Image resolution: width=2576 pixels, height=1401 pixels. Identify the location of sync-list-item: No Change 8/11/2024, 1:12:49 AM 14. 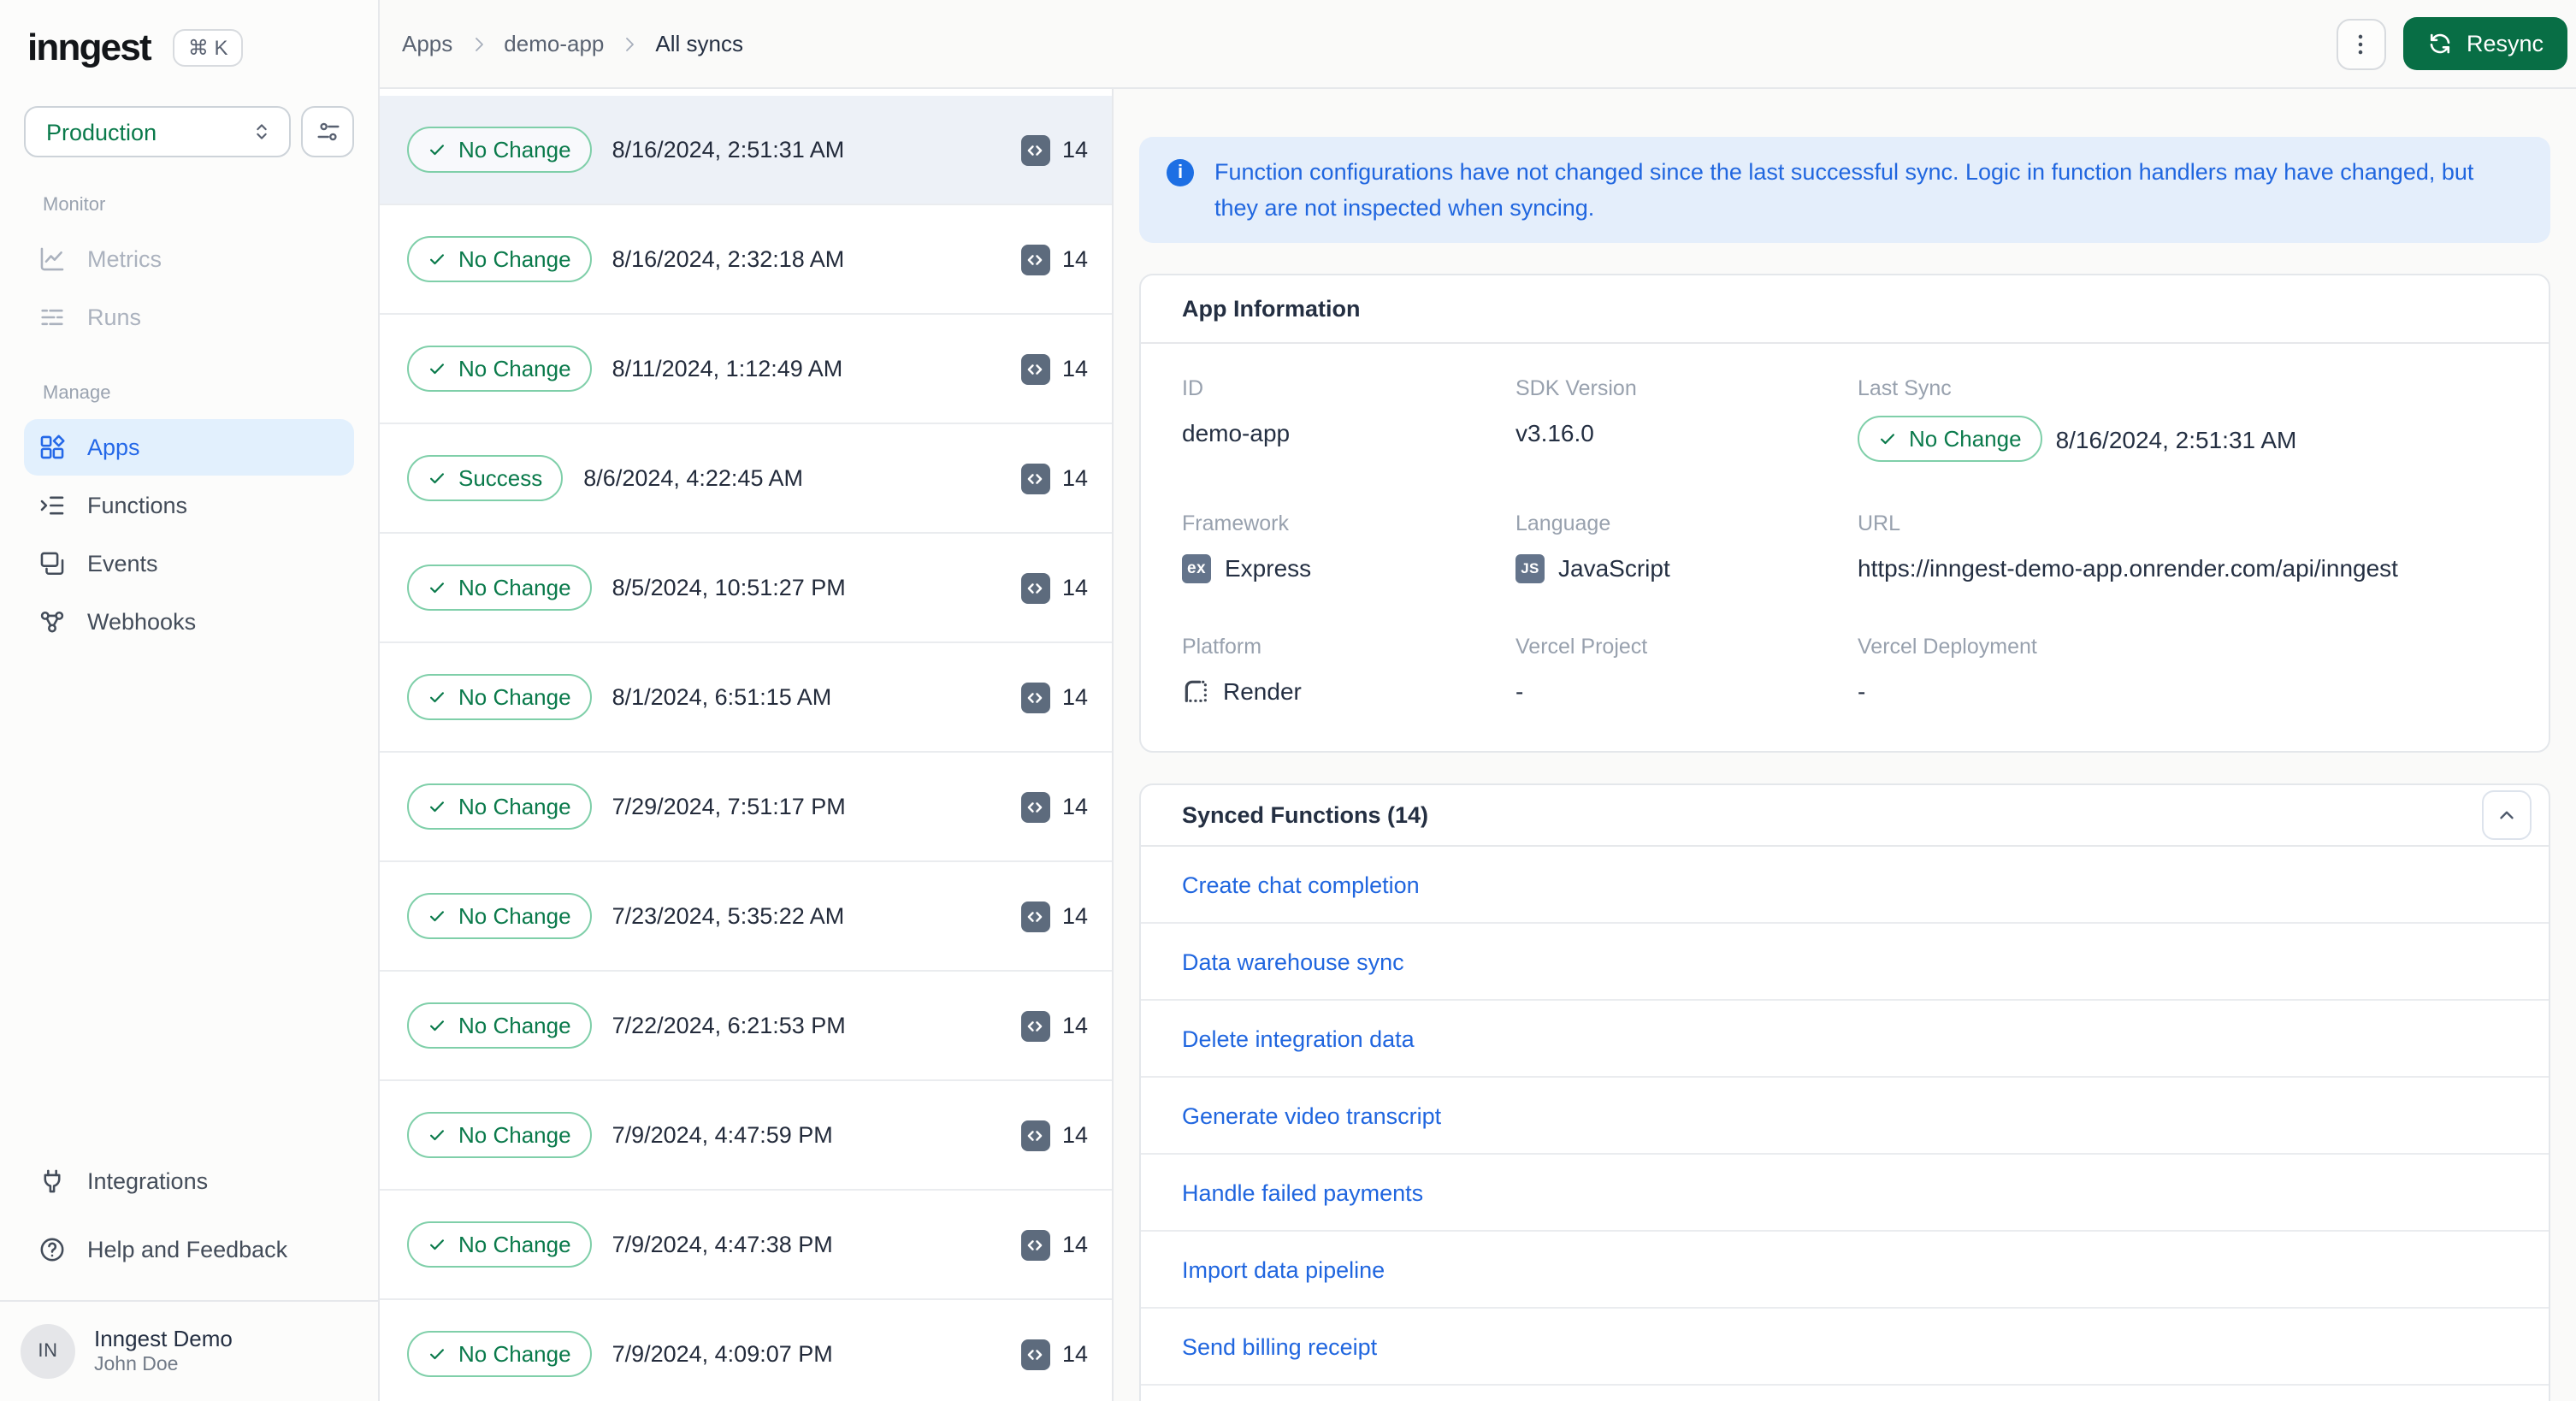
(746, 369).